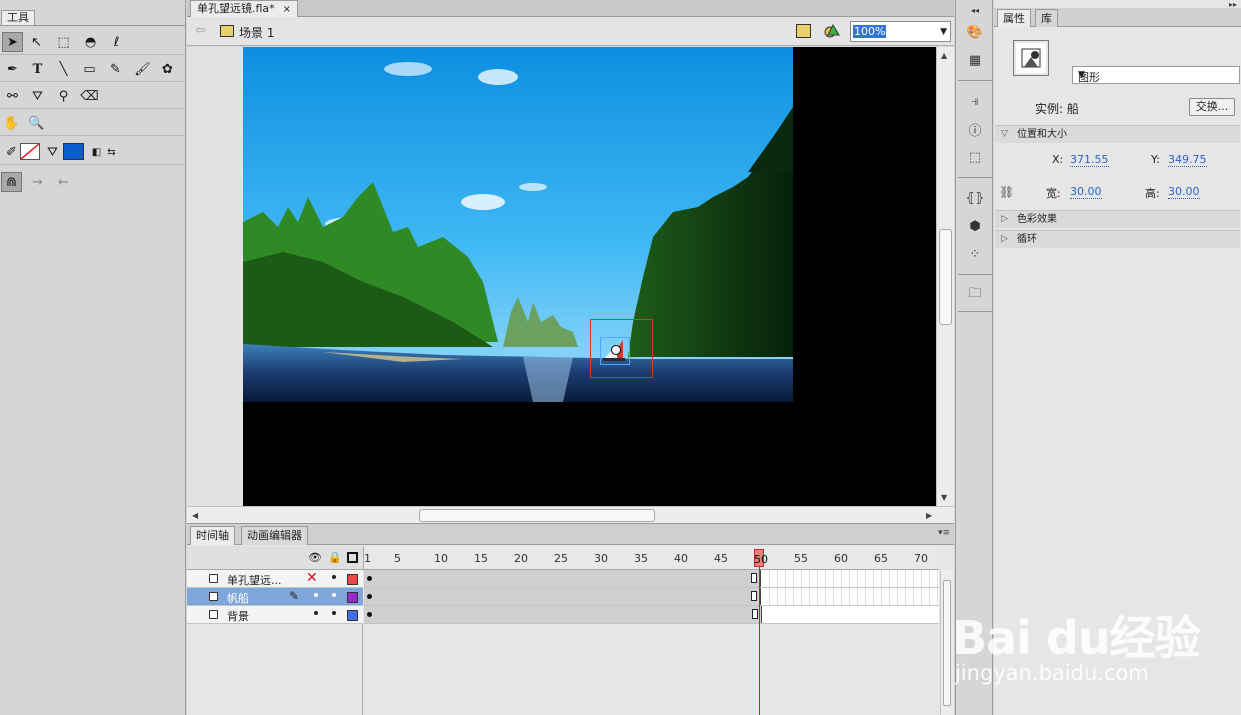  What do you see at coordinates (681, 558) in the screenshot?
I see `frame-number: 40` at bounding box center [681, 558].